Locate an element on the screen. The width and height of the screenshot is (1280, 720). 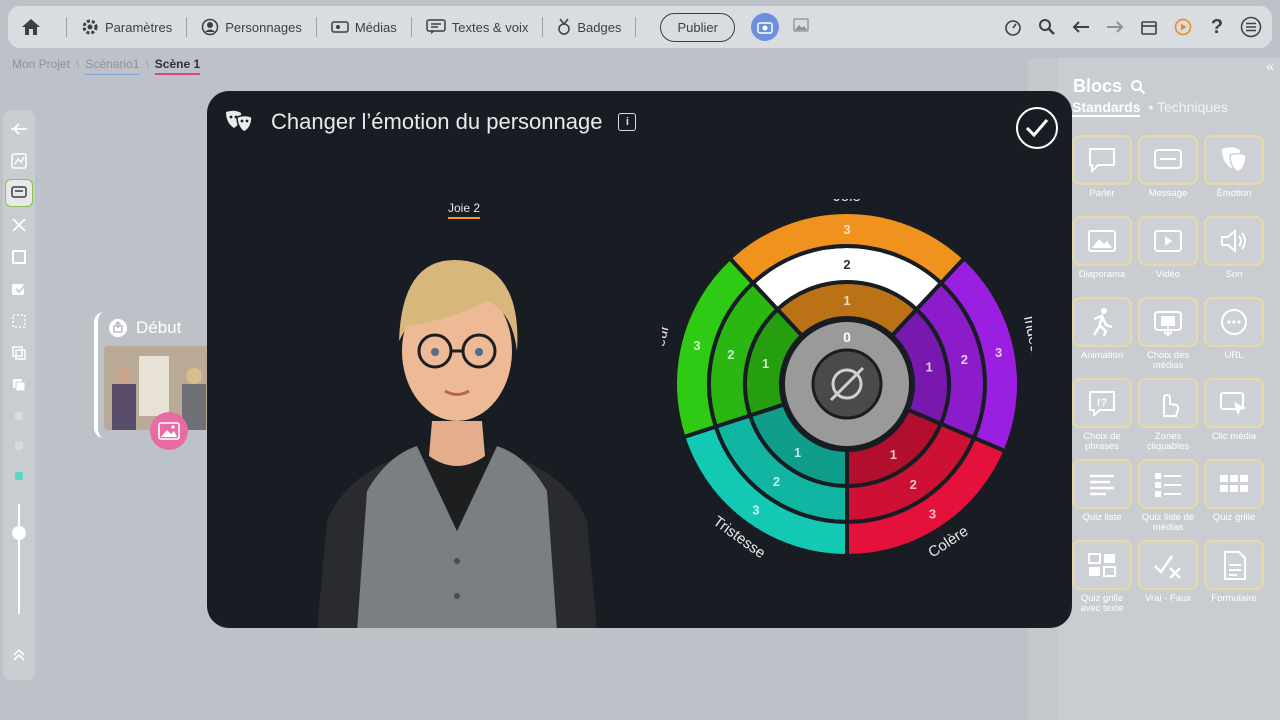
select-tool-icon is located at coordinates (19, 321).